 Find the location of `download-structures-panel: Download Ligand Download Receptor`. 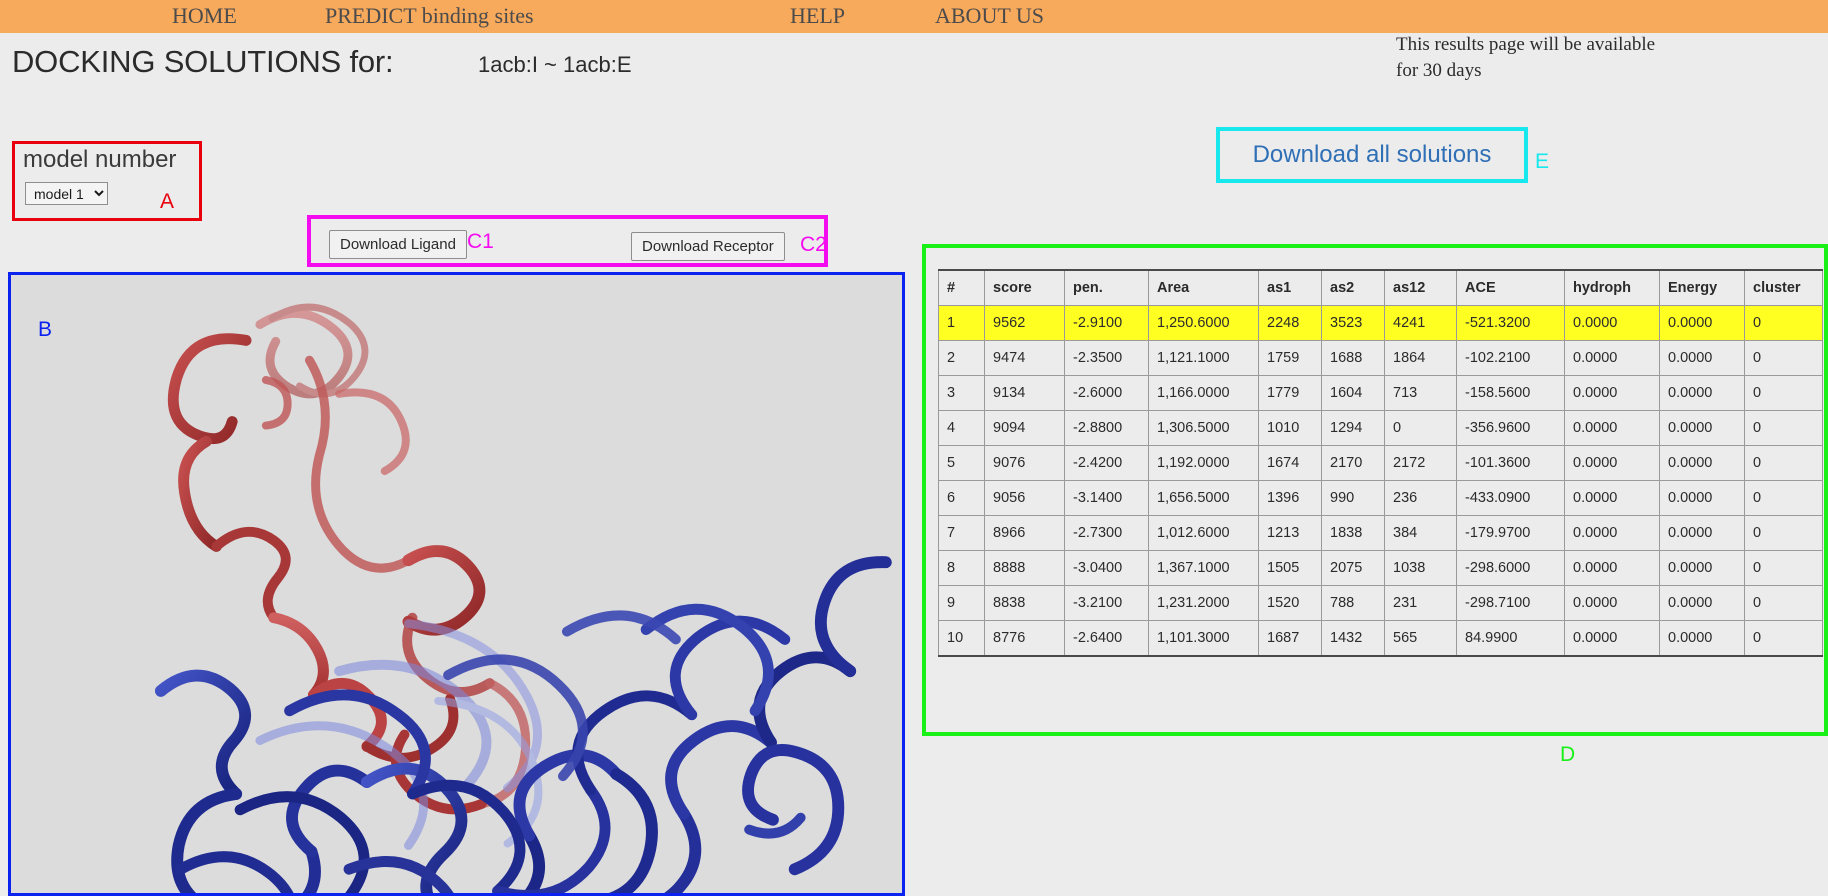

download-structures-panel: Download Ligand Download Receptor is located at coordinates (567, 241).